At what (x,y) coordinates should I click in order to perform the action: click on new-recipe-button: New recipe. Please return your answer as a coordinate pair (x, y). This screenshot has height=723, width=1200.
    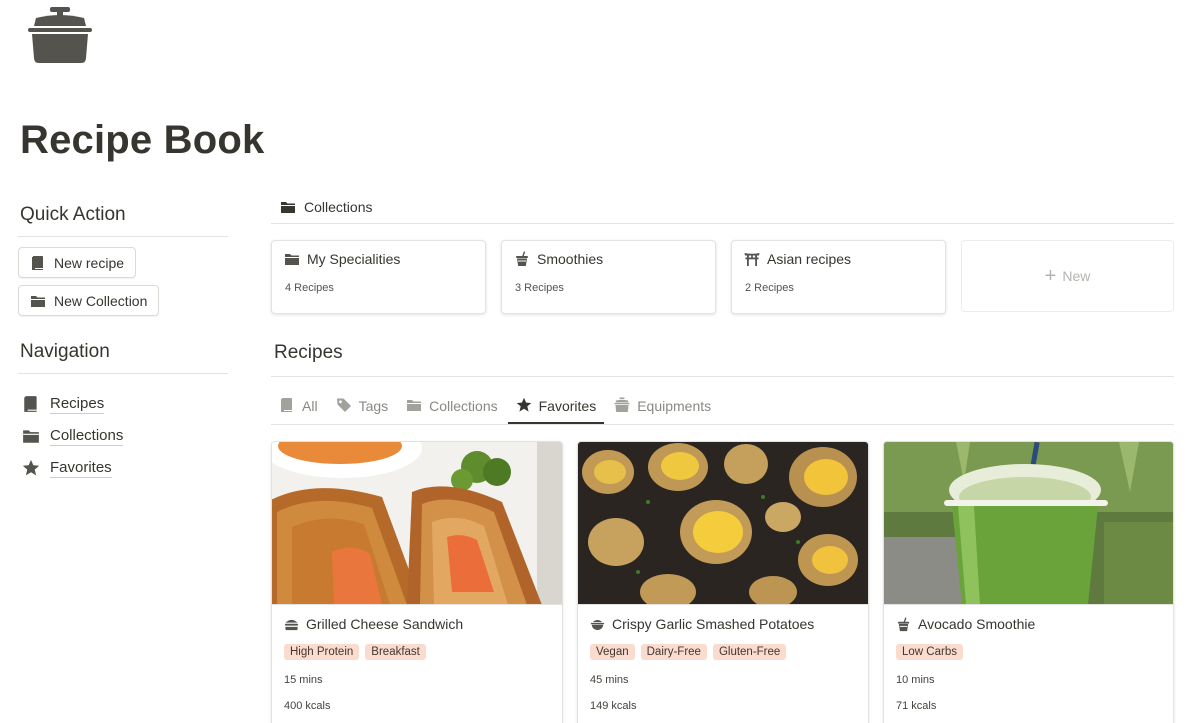
    Looking at the image, I should click on (77, 262).